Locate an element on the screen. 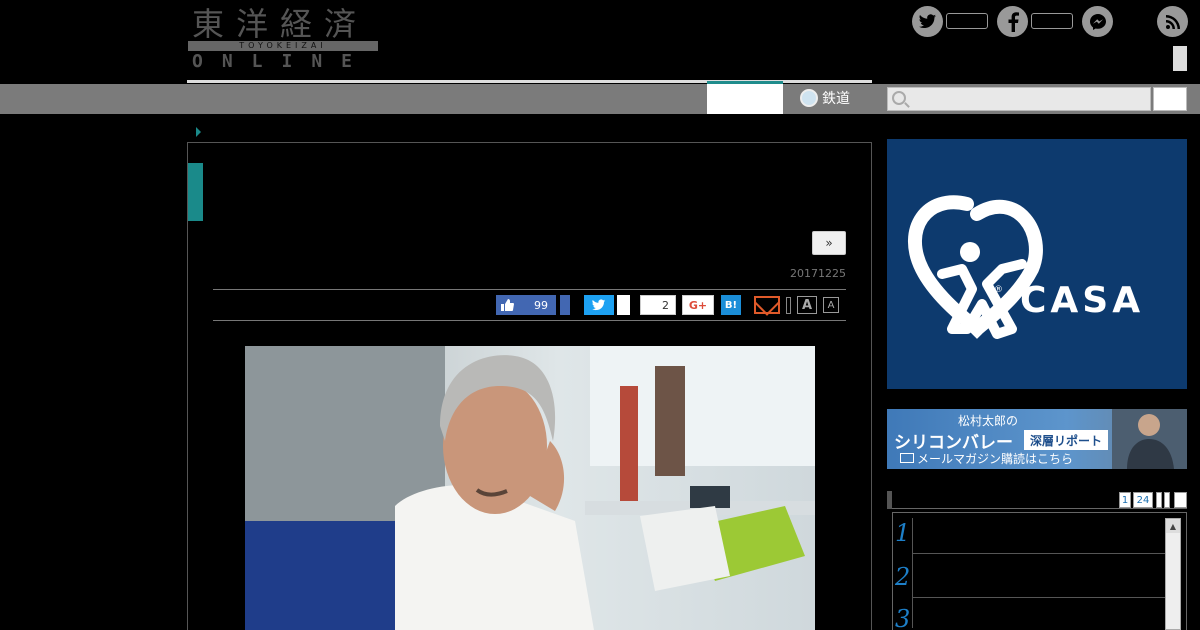 The width and height of the screenshot is (1200, 630). messenger-icon is located at coordinates (1097, 21).